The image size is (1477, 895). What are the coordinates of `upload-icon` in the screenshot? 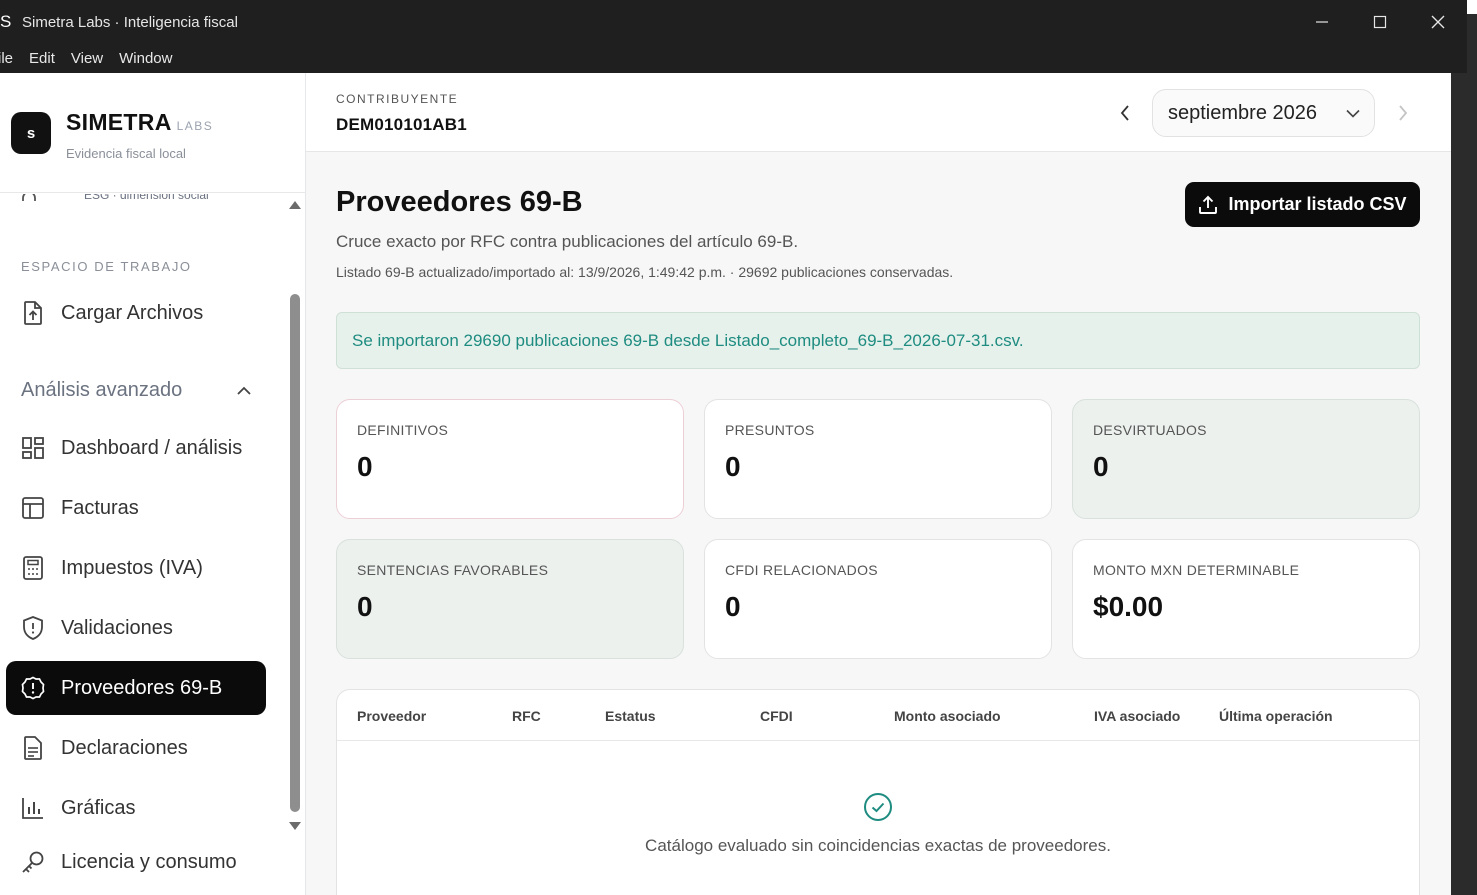 It's located at (1208, 205).